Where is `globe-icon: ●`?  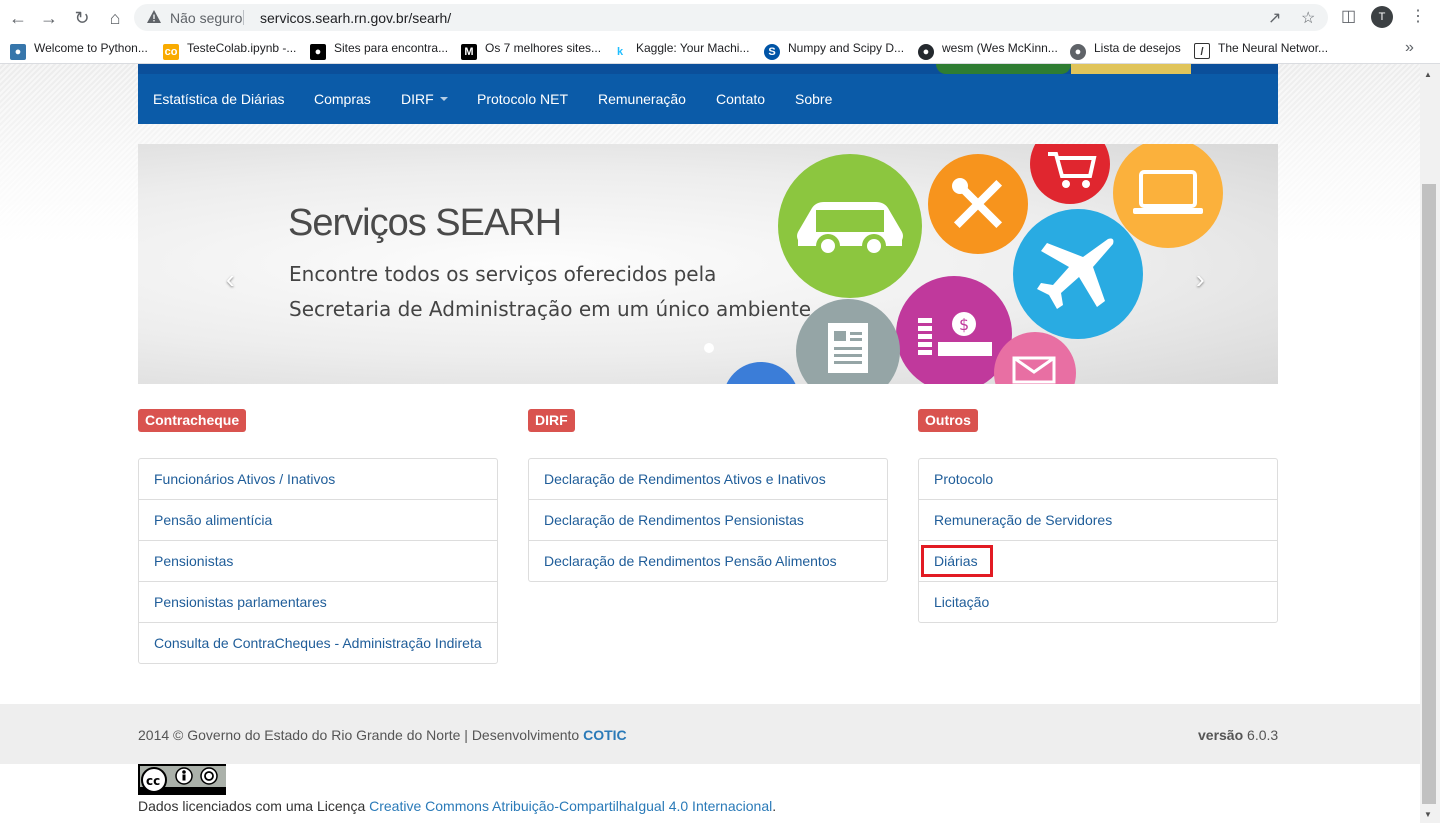 globe-icon: ● is located at coordinates (1078, 52).